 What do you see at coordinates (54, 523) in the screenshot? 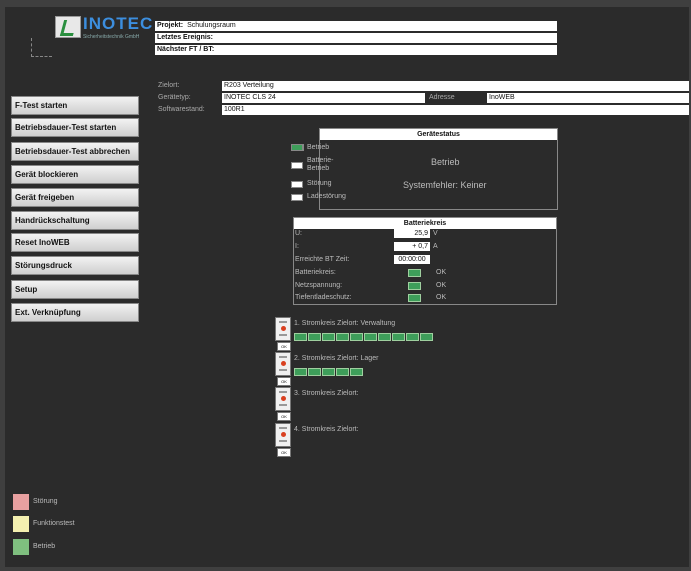
I see `legend-label: Funktionstest` at bounding box center [54, 523].